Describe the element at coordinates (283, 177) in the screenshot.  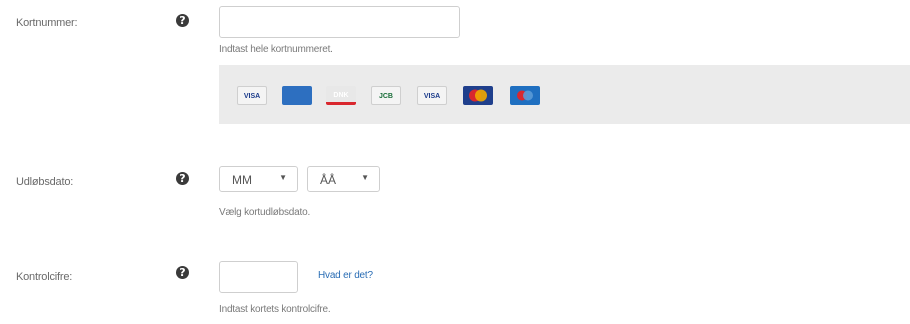
I see `expiry-month-chevron-down-icon: ▼` at that location.